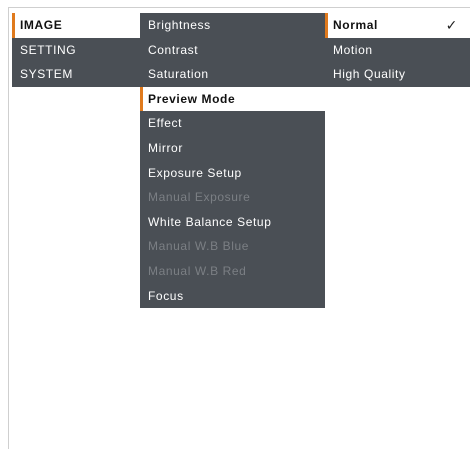  What do you see at coordinates (197, 270) in the screenshot?
I see `image-menu-item-label: Manual W.B Red` at bounding box center [197, 270].